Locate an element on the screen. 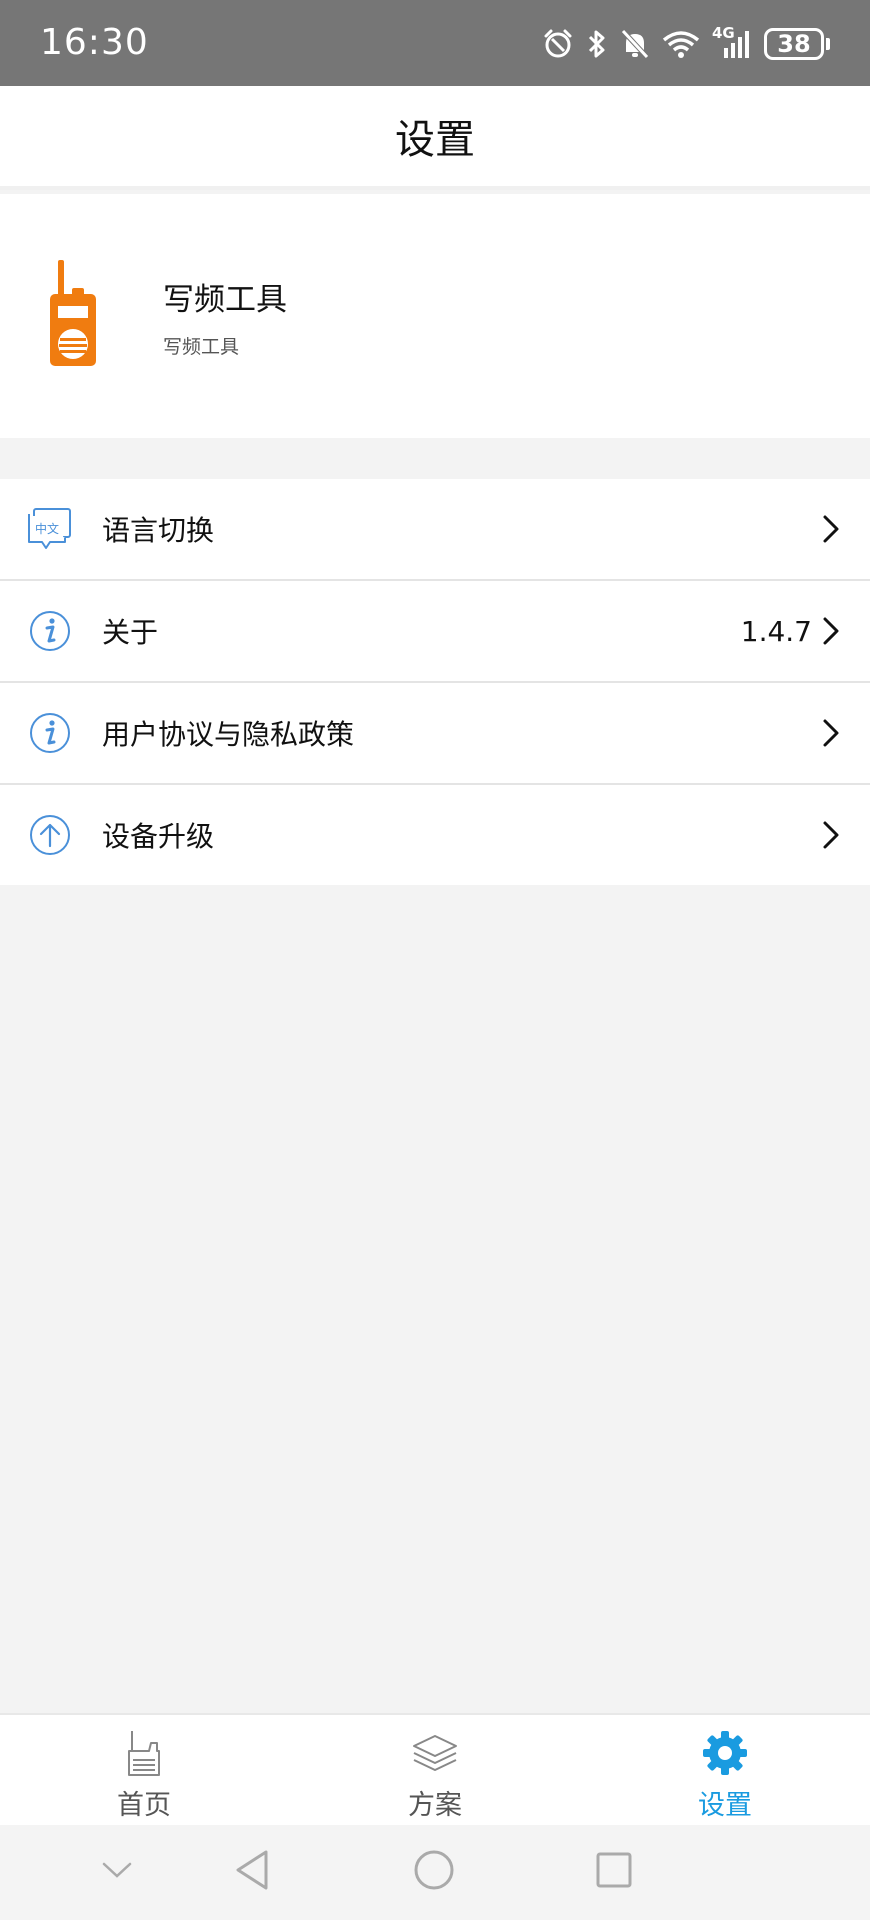 The width and height of the screenshot is (870, 1920). bluetooth-icon is located at coordinates (597, 44).